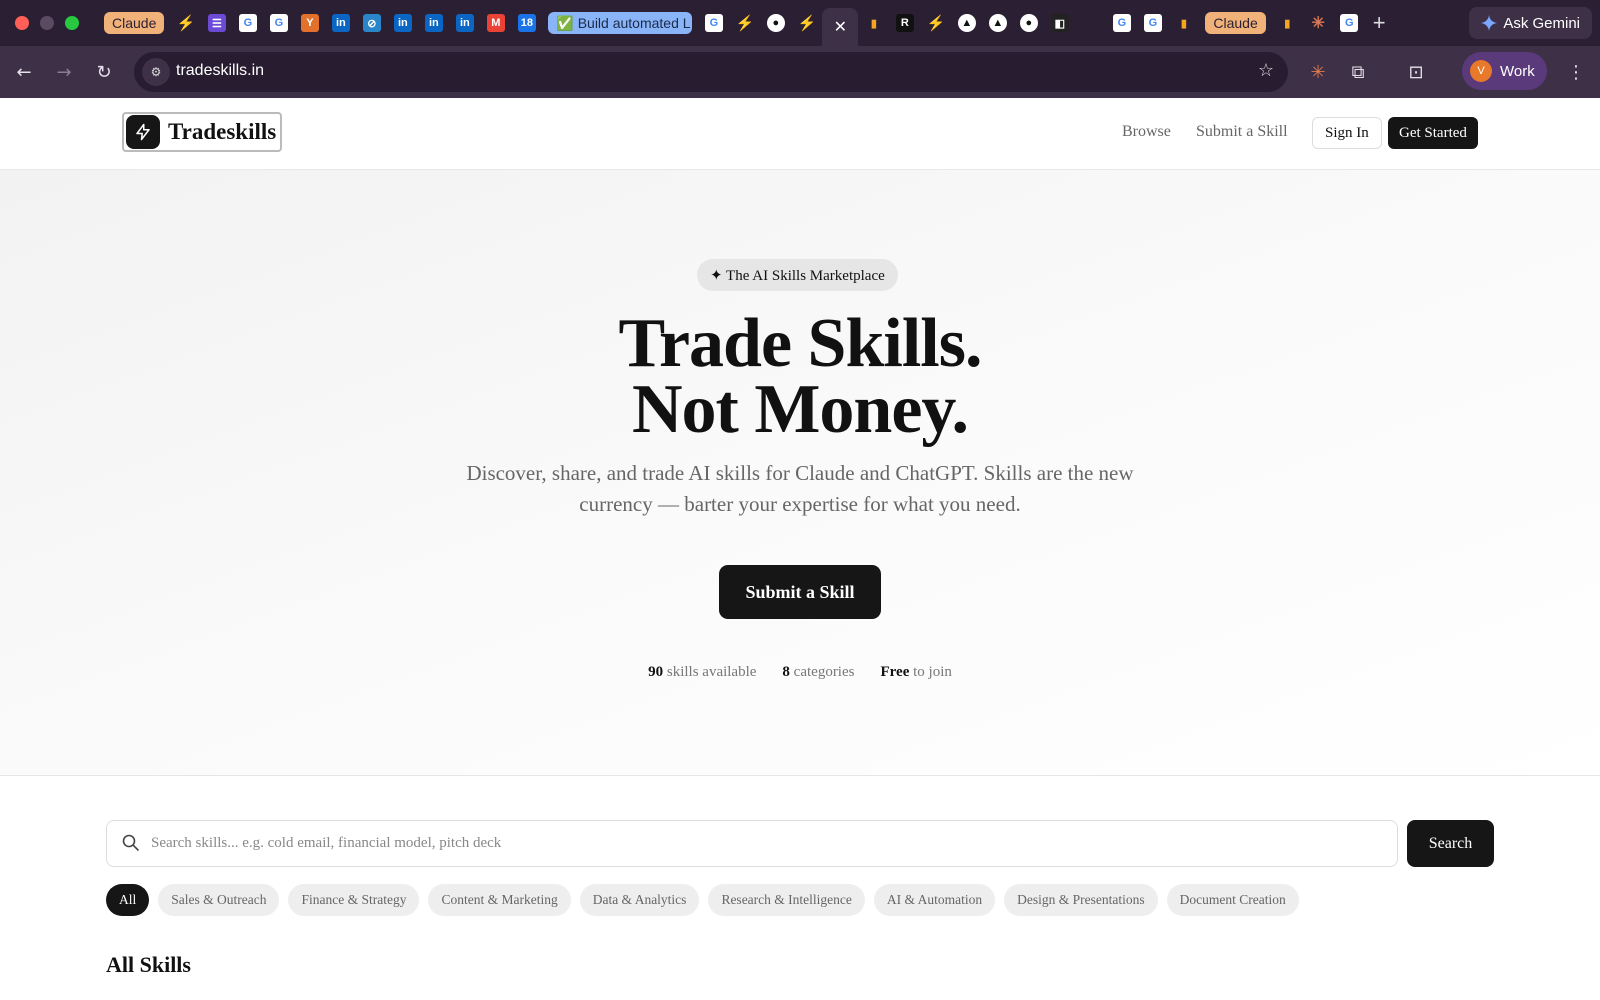  What do you see at coordinates (220, 71) in the screenshot?
I see `url-text: tradeskills.in` at bounding box center [220, 71].